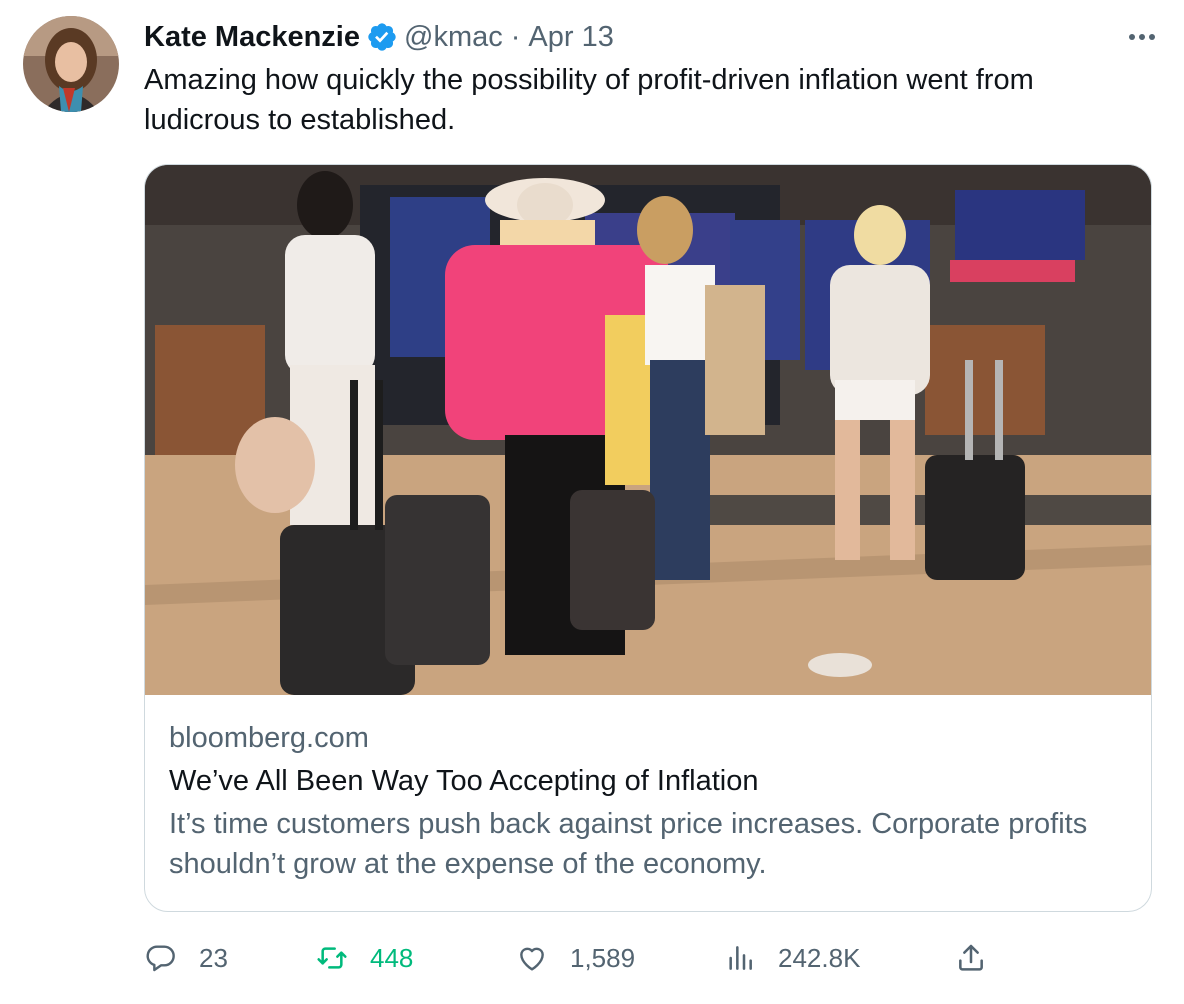 This screenshot has height=1004, width=1184. I want to click on card-domain: bloomberg.com, so click(269, 738).